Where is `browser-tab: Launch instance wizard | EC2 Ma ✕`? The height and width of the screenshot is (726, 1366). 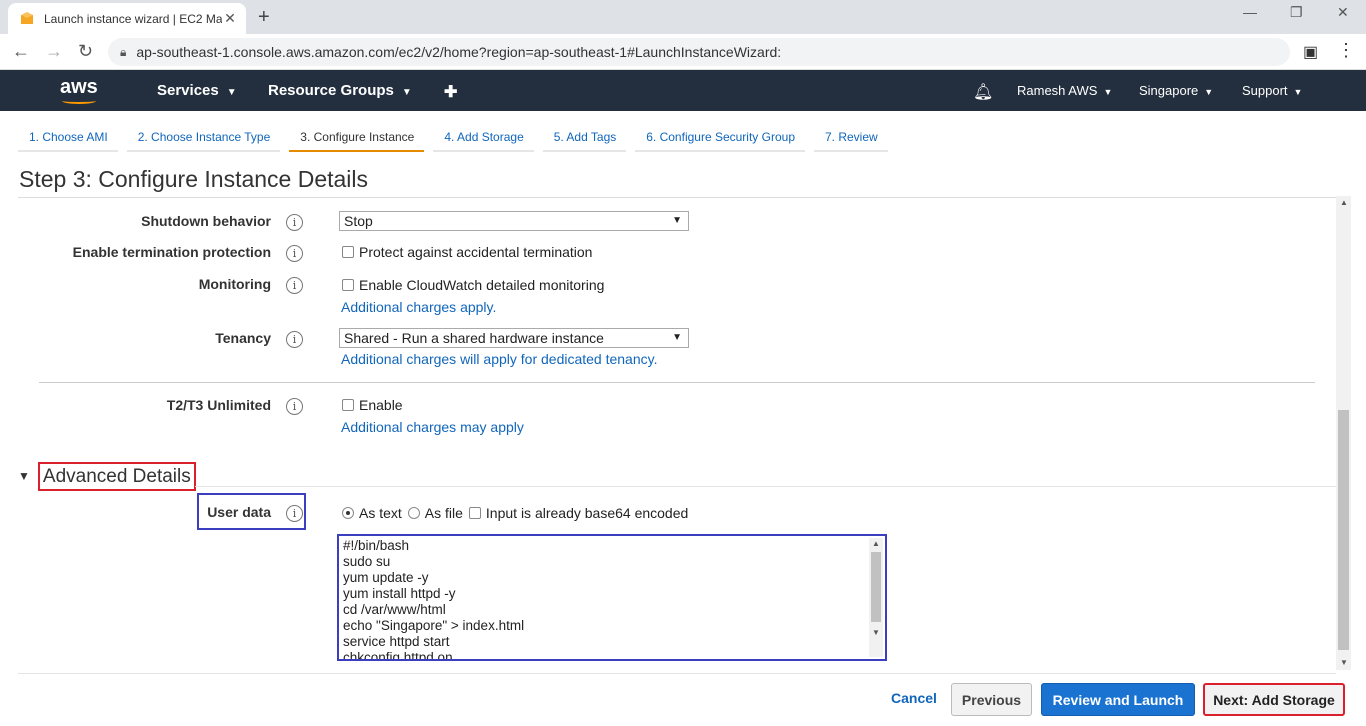 browser-tab: Launch instance wizard | EC2 Ma ✕ is located at coordinates (127, 18).